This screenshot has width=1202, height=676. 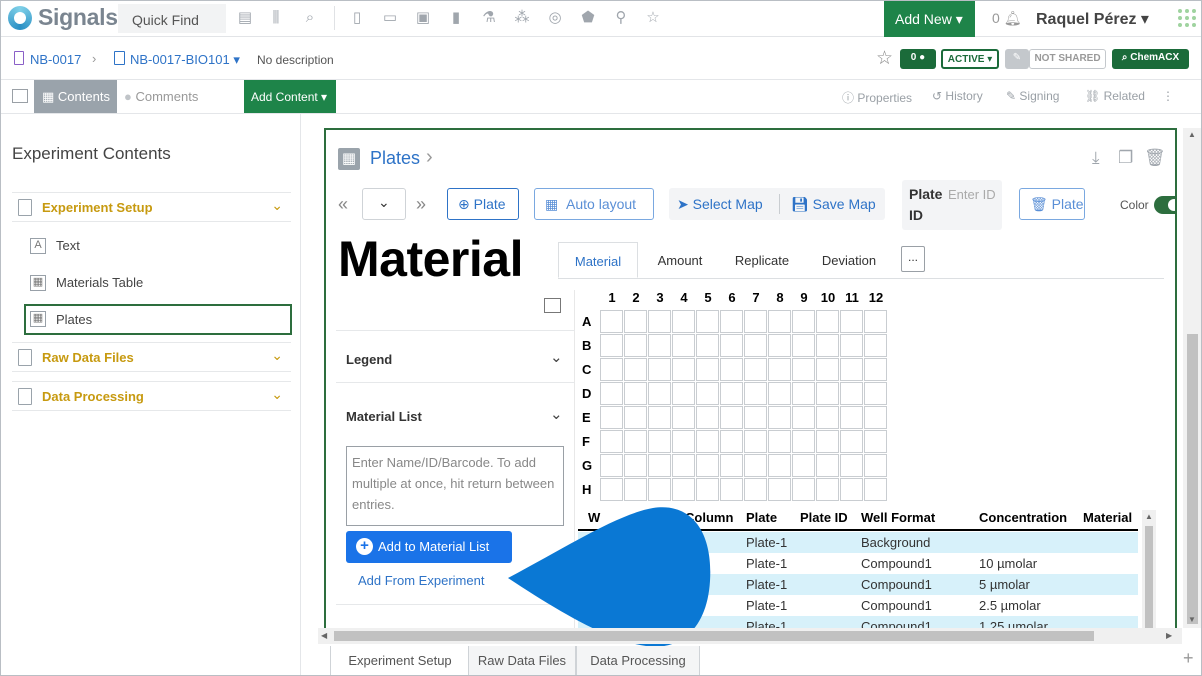 I want to click on tab-amount: Amount, so click(x=680, y=260).